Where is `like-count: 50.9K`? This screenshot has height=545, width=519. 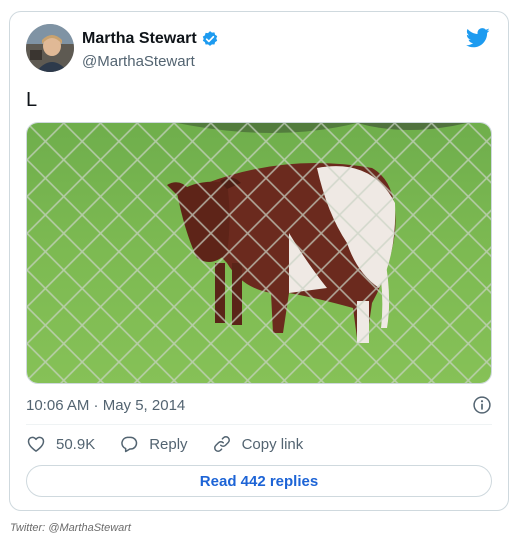
like-count: 50.9K is located at coordinates (76, 444).